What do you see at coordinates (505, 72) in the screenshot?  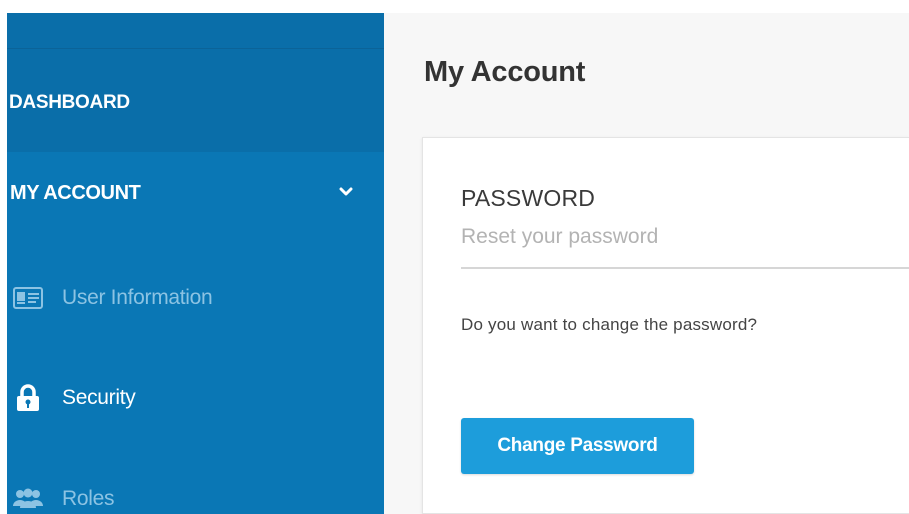 I see `page-title: My Account` at bounding box center [505, 72].